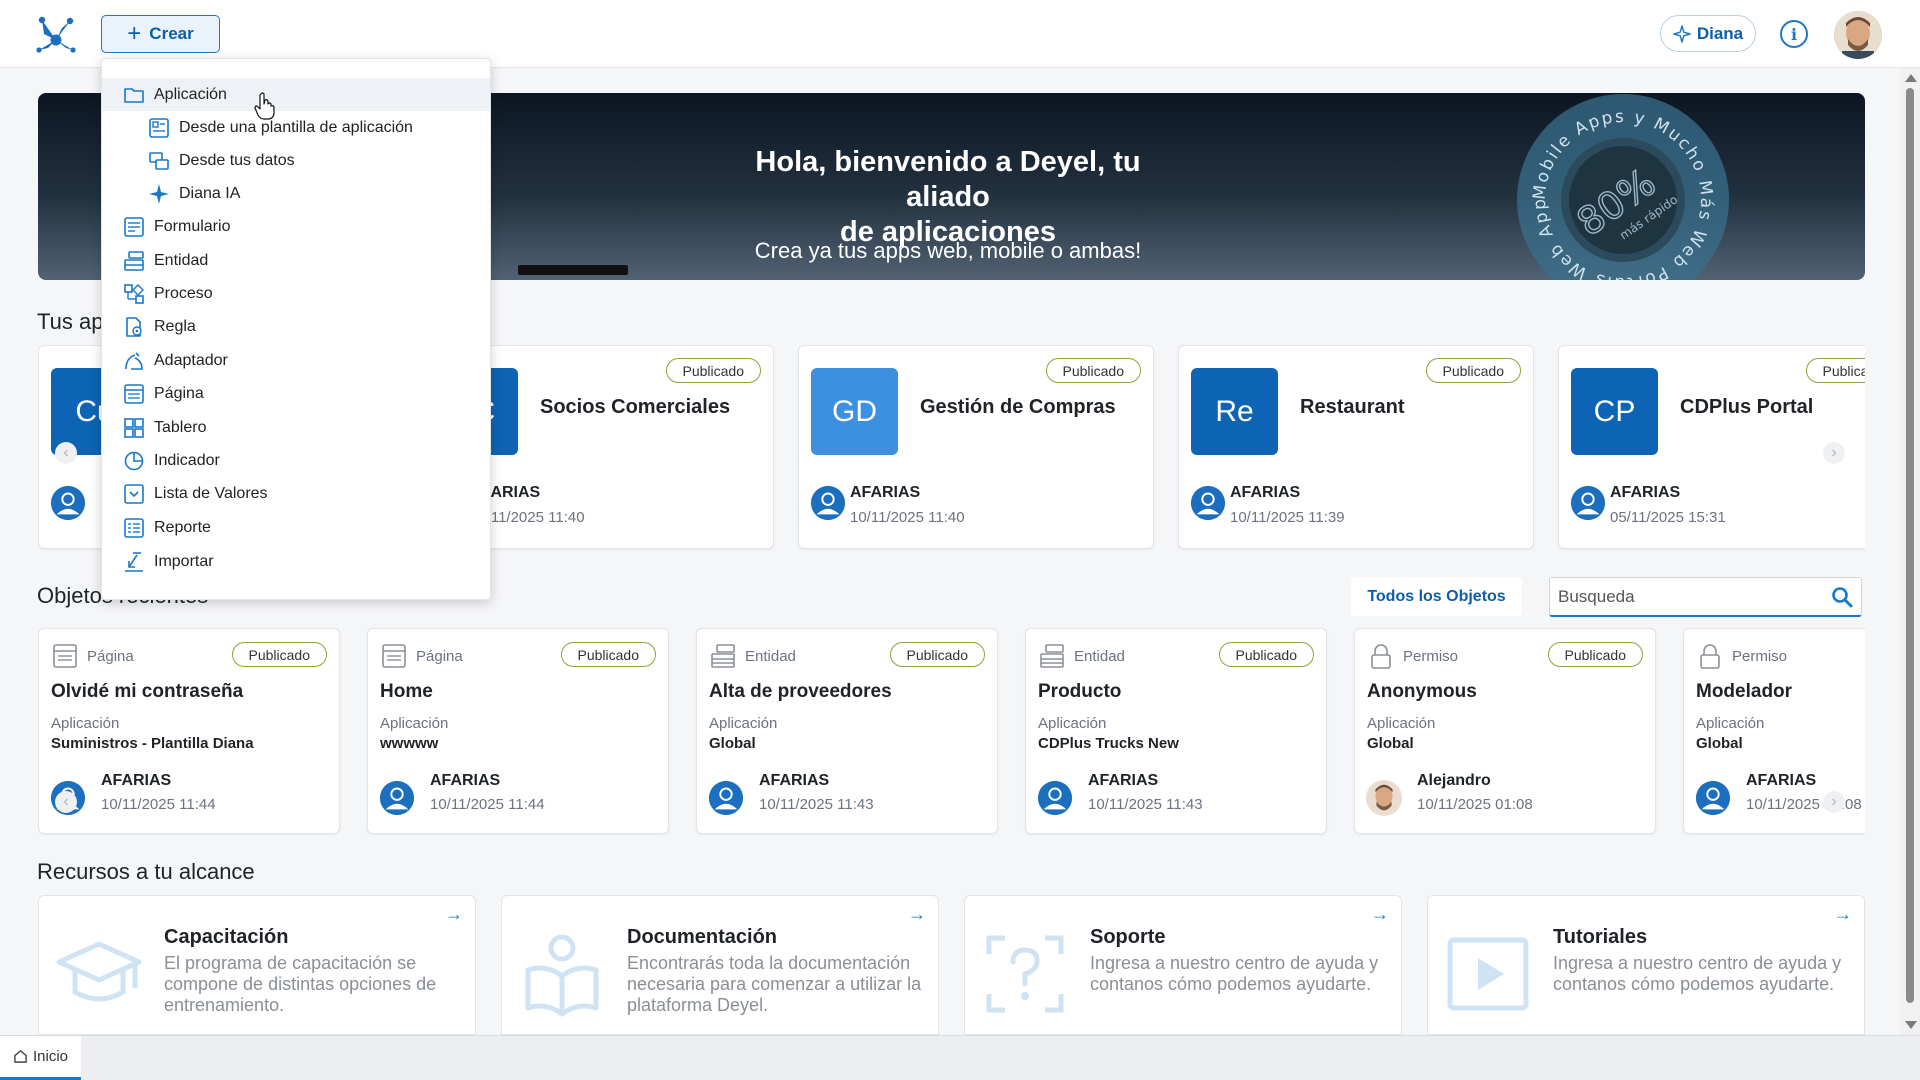 This screenshot has width=1920, height=1080. Describe the element at coordinates (1108, 743) in the screenshot. I see `object-app: CDPlus Trucks New` at that location.